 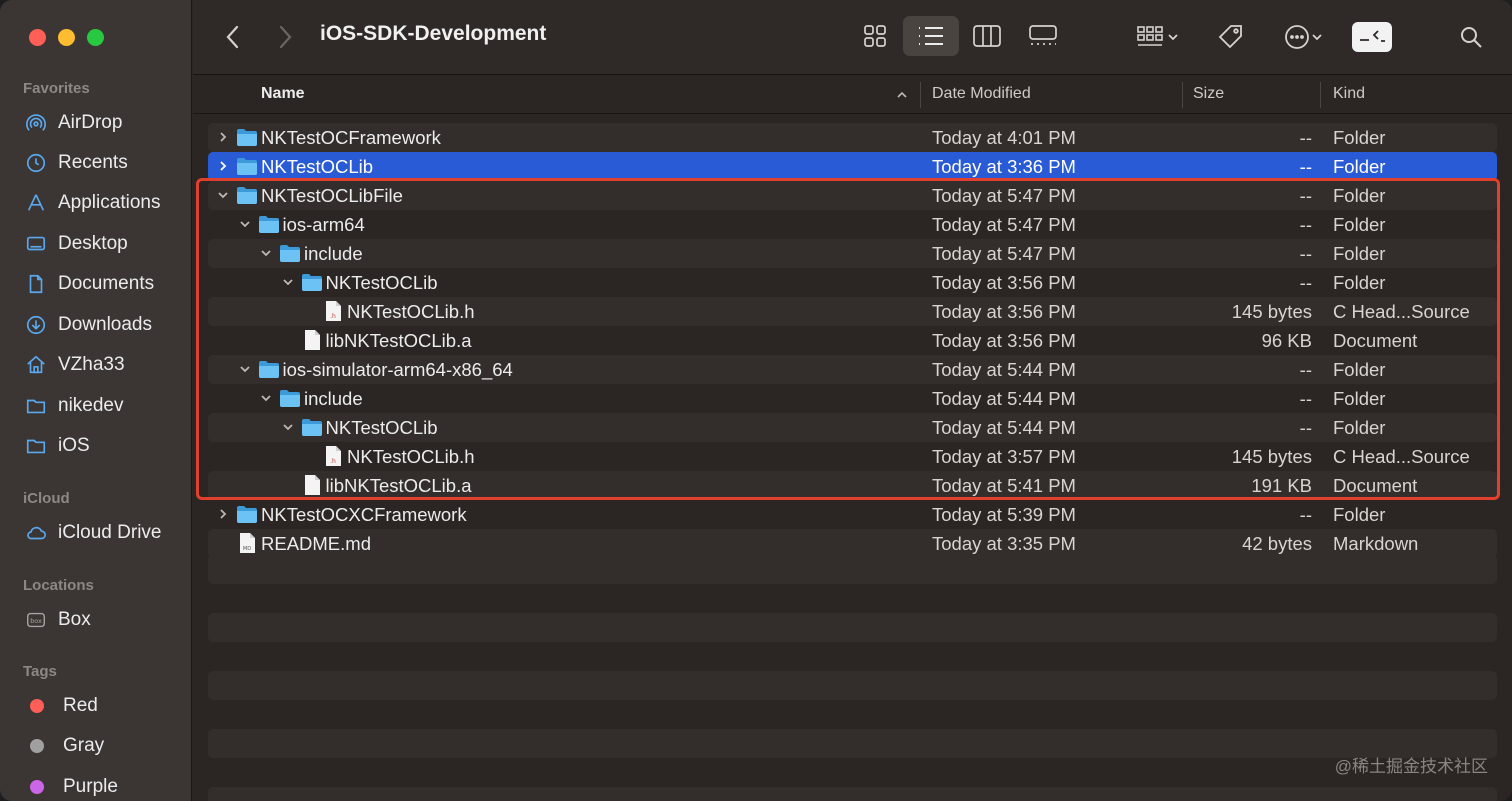 I want to click on sidebar-section-tags: Tags, so click(x=40, y=671).